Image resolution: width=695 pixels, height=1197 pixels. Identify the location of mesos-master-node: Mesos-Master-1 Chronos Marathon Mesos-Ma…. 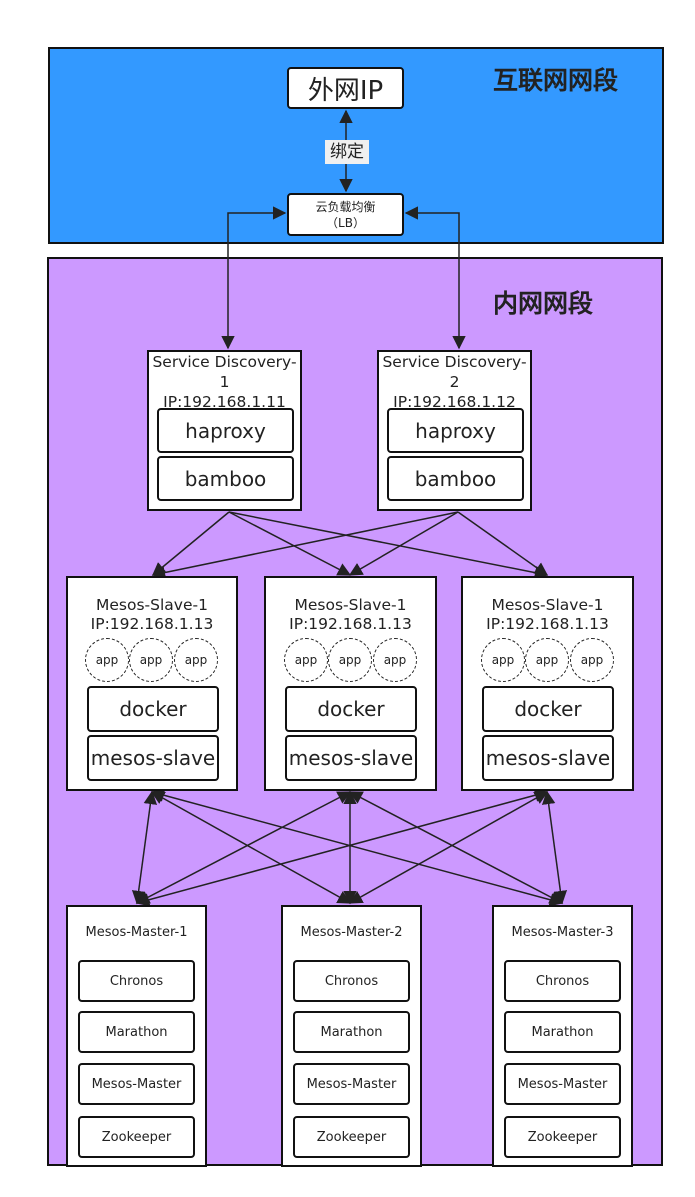
(136, 1036).